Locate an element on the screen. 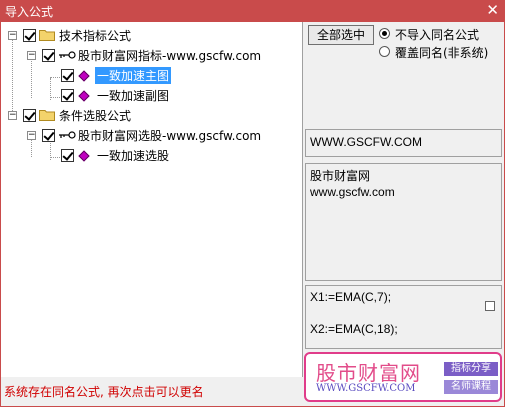 This screenshot has width=505, height=407. url-field: WWW.GSCFW.COM is located at coordinates (403, 143).